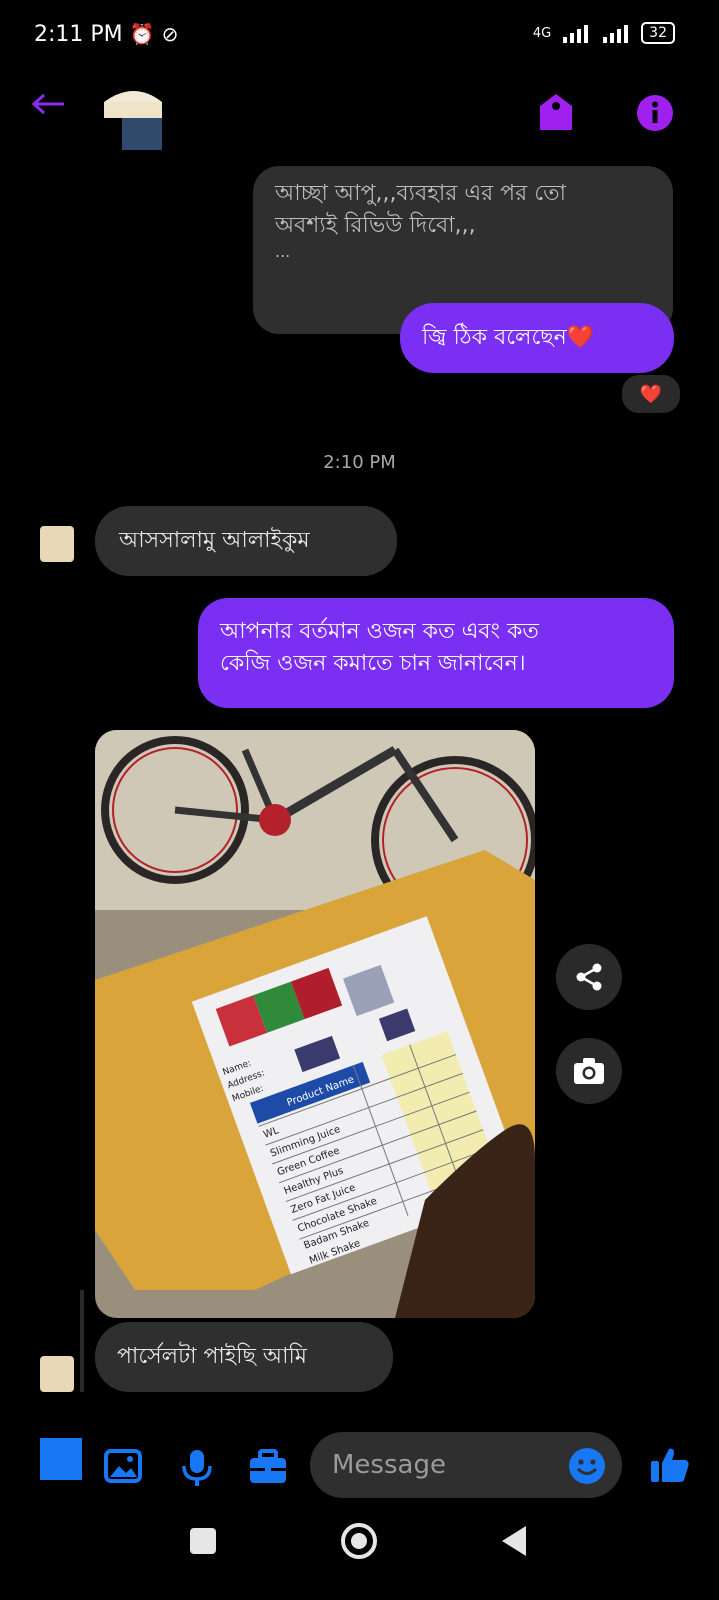 The width and height of the screenshot is (719, 1600). Describe the element at coordinates (556, 114) in the screenshot. I see `tag-icon` at that location.